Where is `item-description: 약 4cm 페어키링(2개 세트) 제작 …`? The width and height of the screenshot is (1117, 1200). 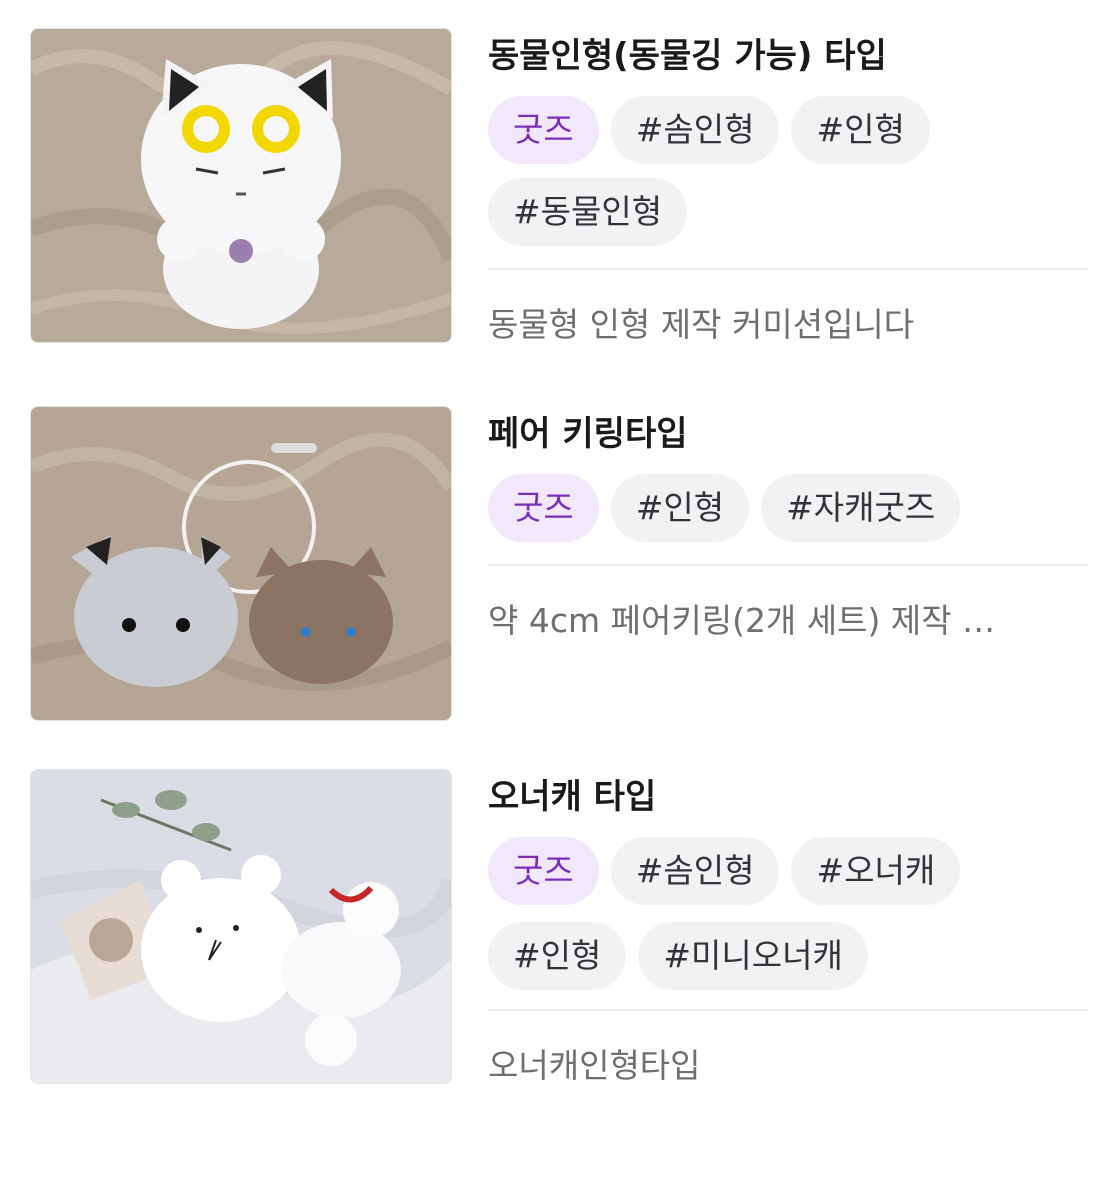 item-description: 약 4cm 페어키링(2개 세트) 제작 … is located at coordinates (742, 620).